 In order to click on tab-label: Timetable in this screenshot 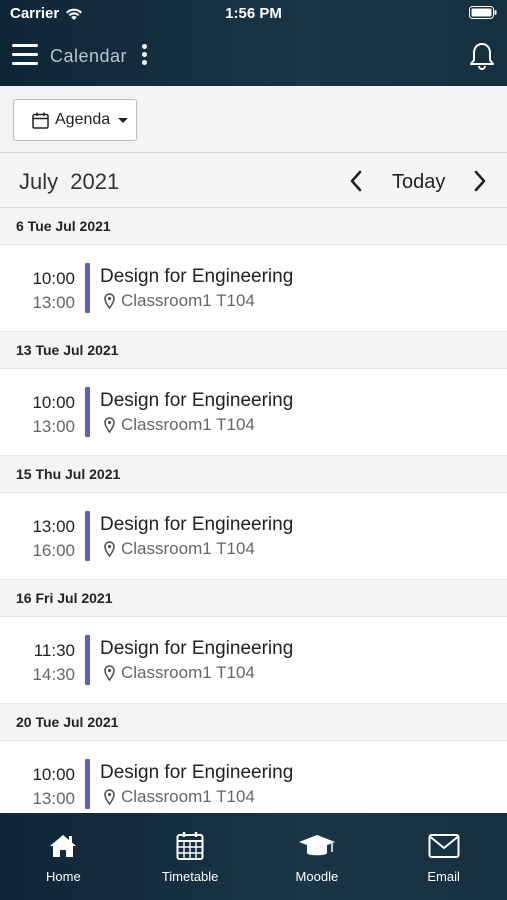, I will do `click(190, 876)`.